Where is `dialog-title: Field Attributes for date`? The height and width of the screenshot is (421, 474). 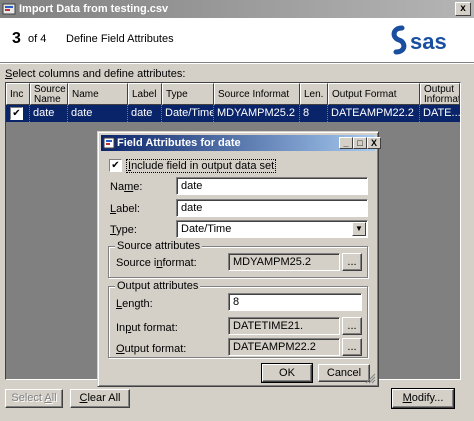
dialog-title: Field Attributes for date is located at coordinates (179, 143).